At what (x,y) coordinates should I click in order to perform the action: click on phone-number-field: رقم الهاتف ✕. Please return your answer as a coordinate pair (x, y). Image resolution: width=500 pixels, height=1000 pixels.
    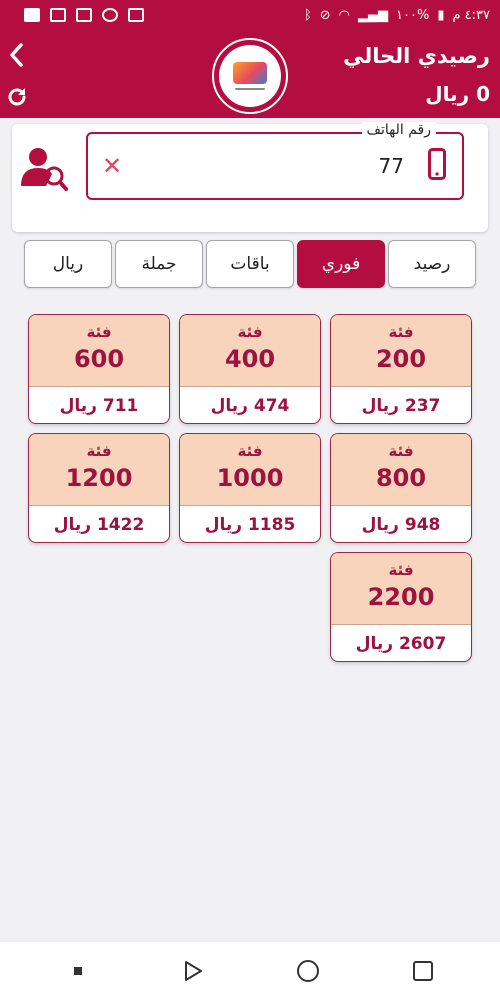
    Looking at the image, I should click on (275, 161).